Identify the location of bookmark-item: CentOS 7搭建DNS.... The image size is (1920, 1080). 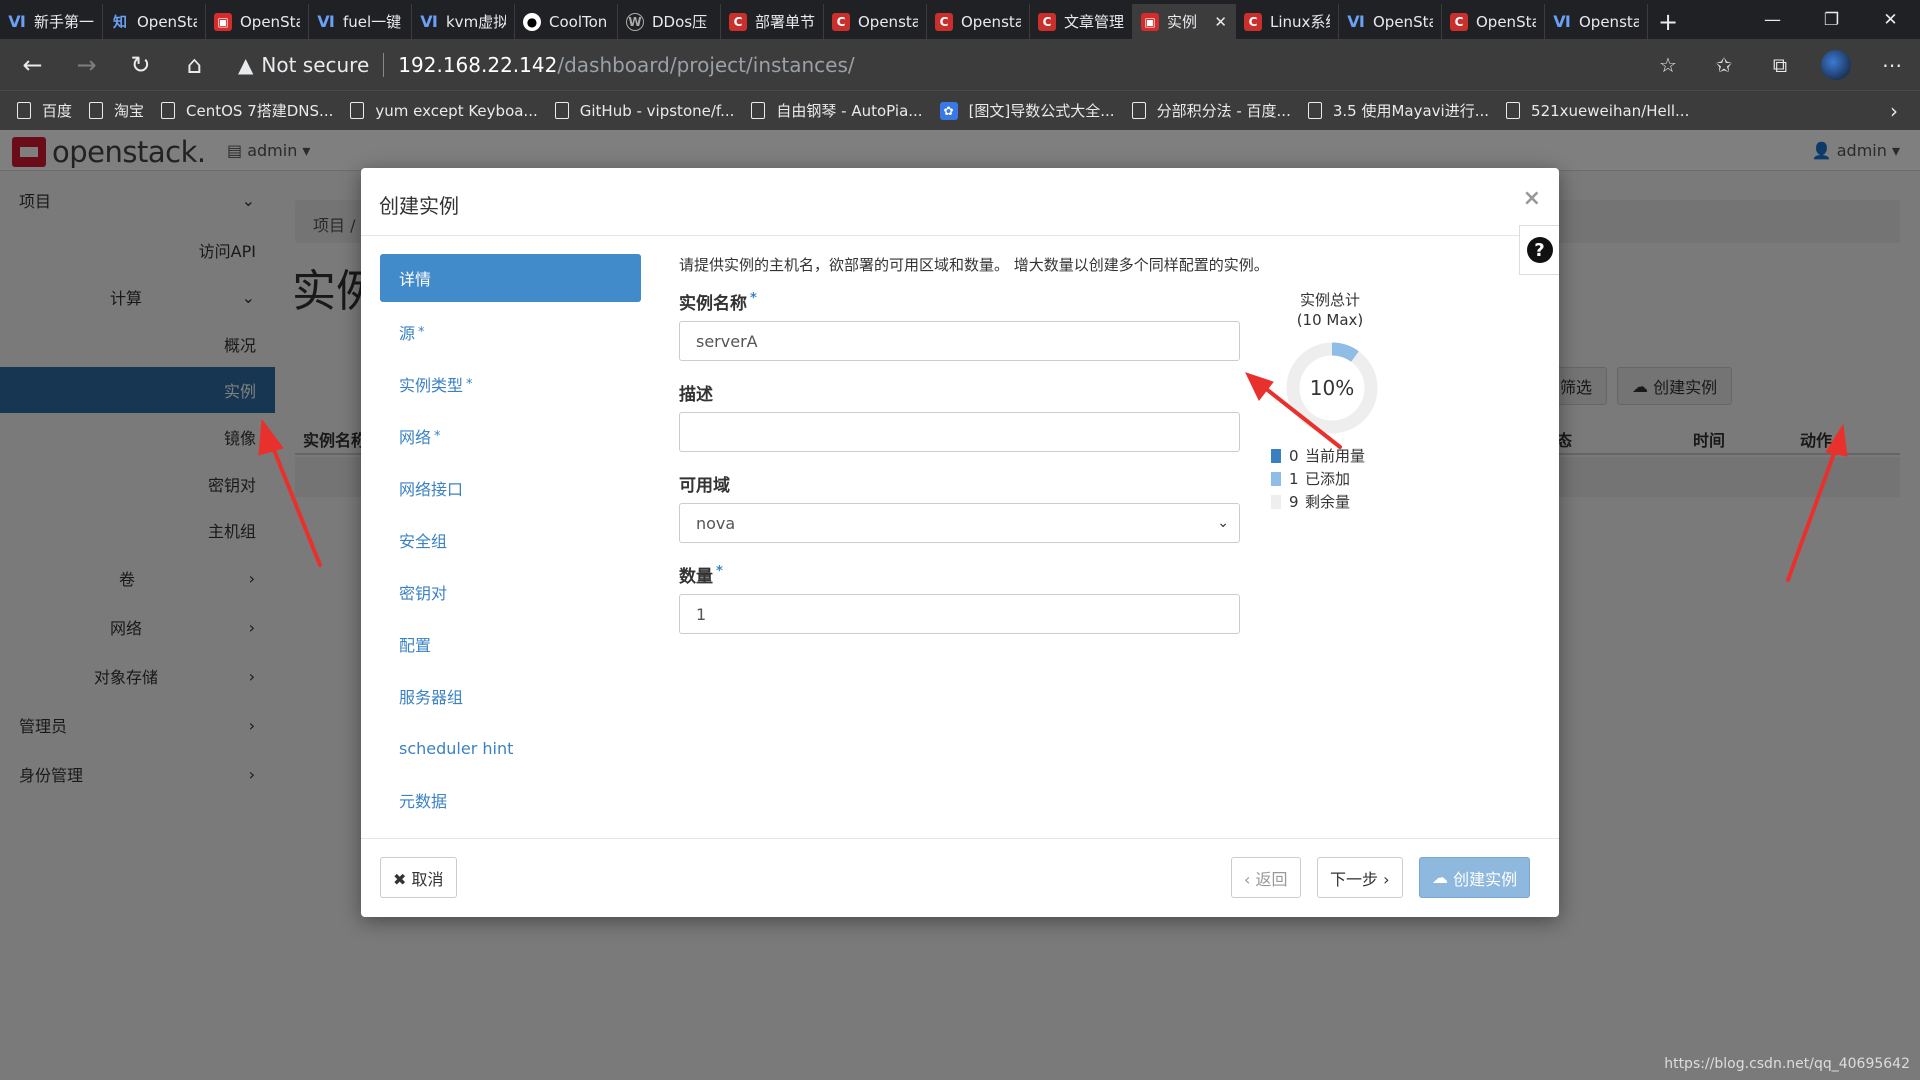
(247, 110).